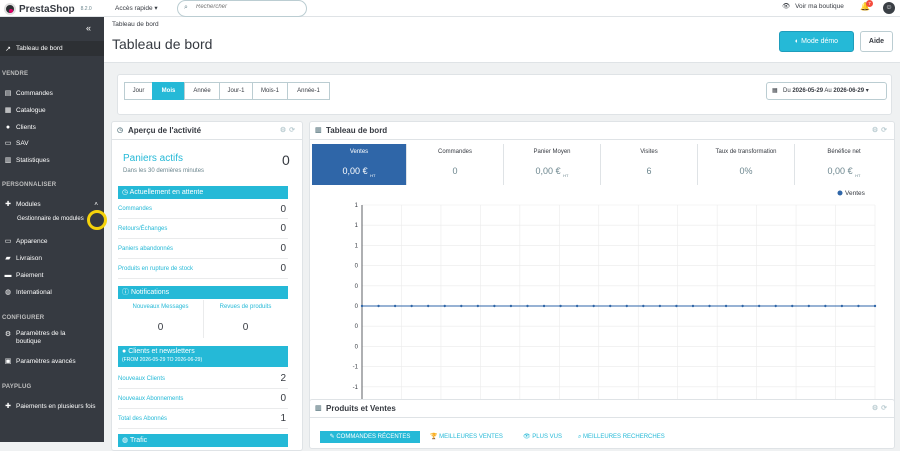 The image size is (900, 451). Describe the element at coordinates (840, 193) in the screenshot. I see `legend-swatch` at that location.